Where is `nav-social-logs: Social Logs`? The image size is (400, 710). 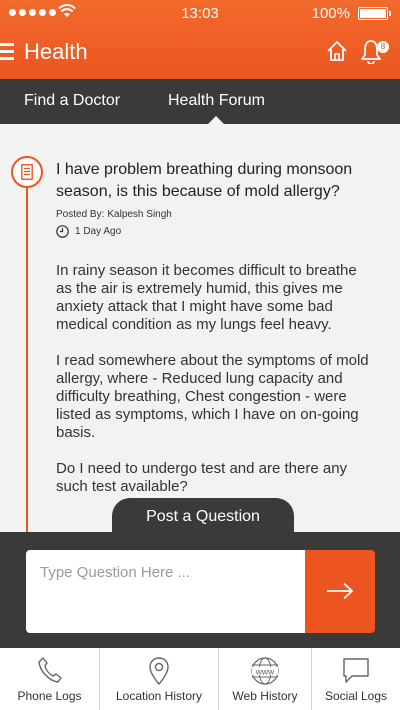 nav-social-logs: Social Logs is located at coordinates (356, 679).